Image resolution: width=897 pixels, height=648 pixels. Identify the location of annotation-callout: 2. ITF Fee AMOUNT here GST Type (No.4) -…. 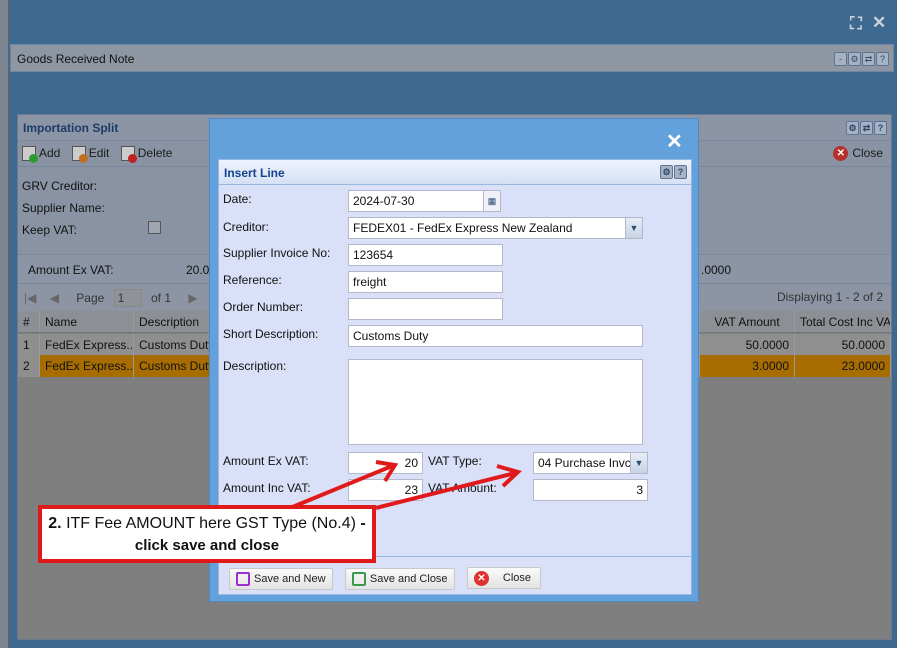
(207, 534).